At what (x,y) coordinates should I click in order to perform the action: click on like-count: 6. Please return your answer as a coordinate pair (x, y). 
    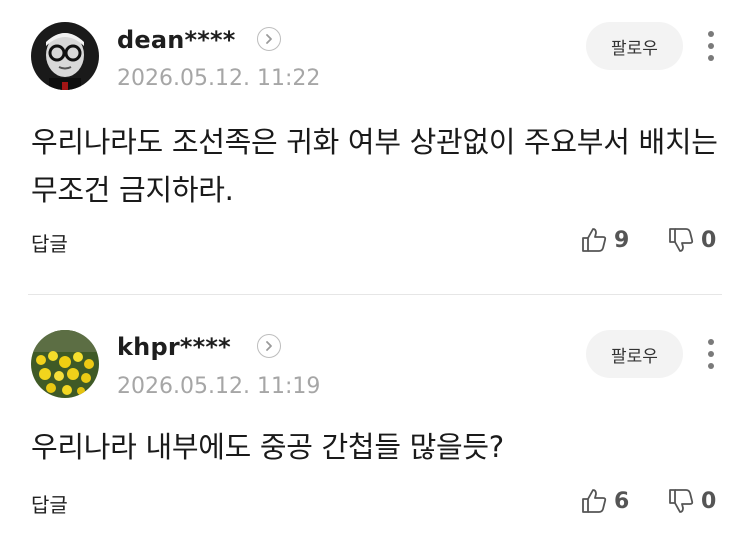
    Looking at the image, I should click on (622, 501).